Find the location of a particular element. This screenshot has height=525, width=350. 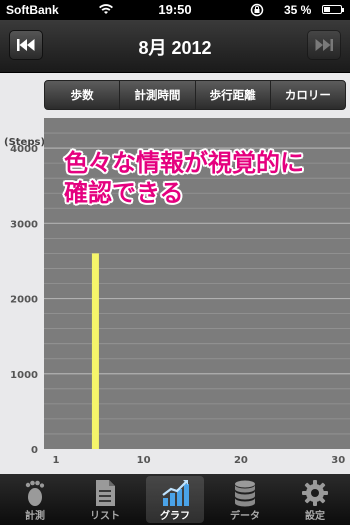

tab-data: データ is located at coordinates (245, 499).